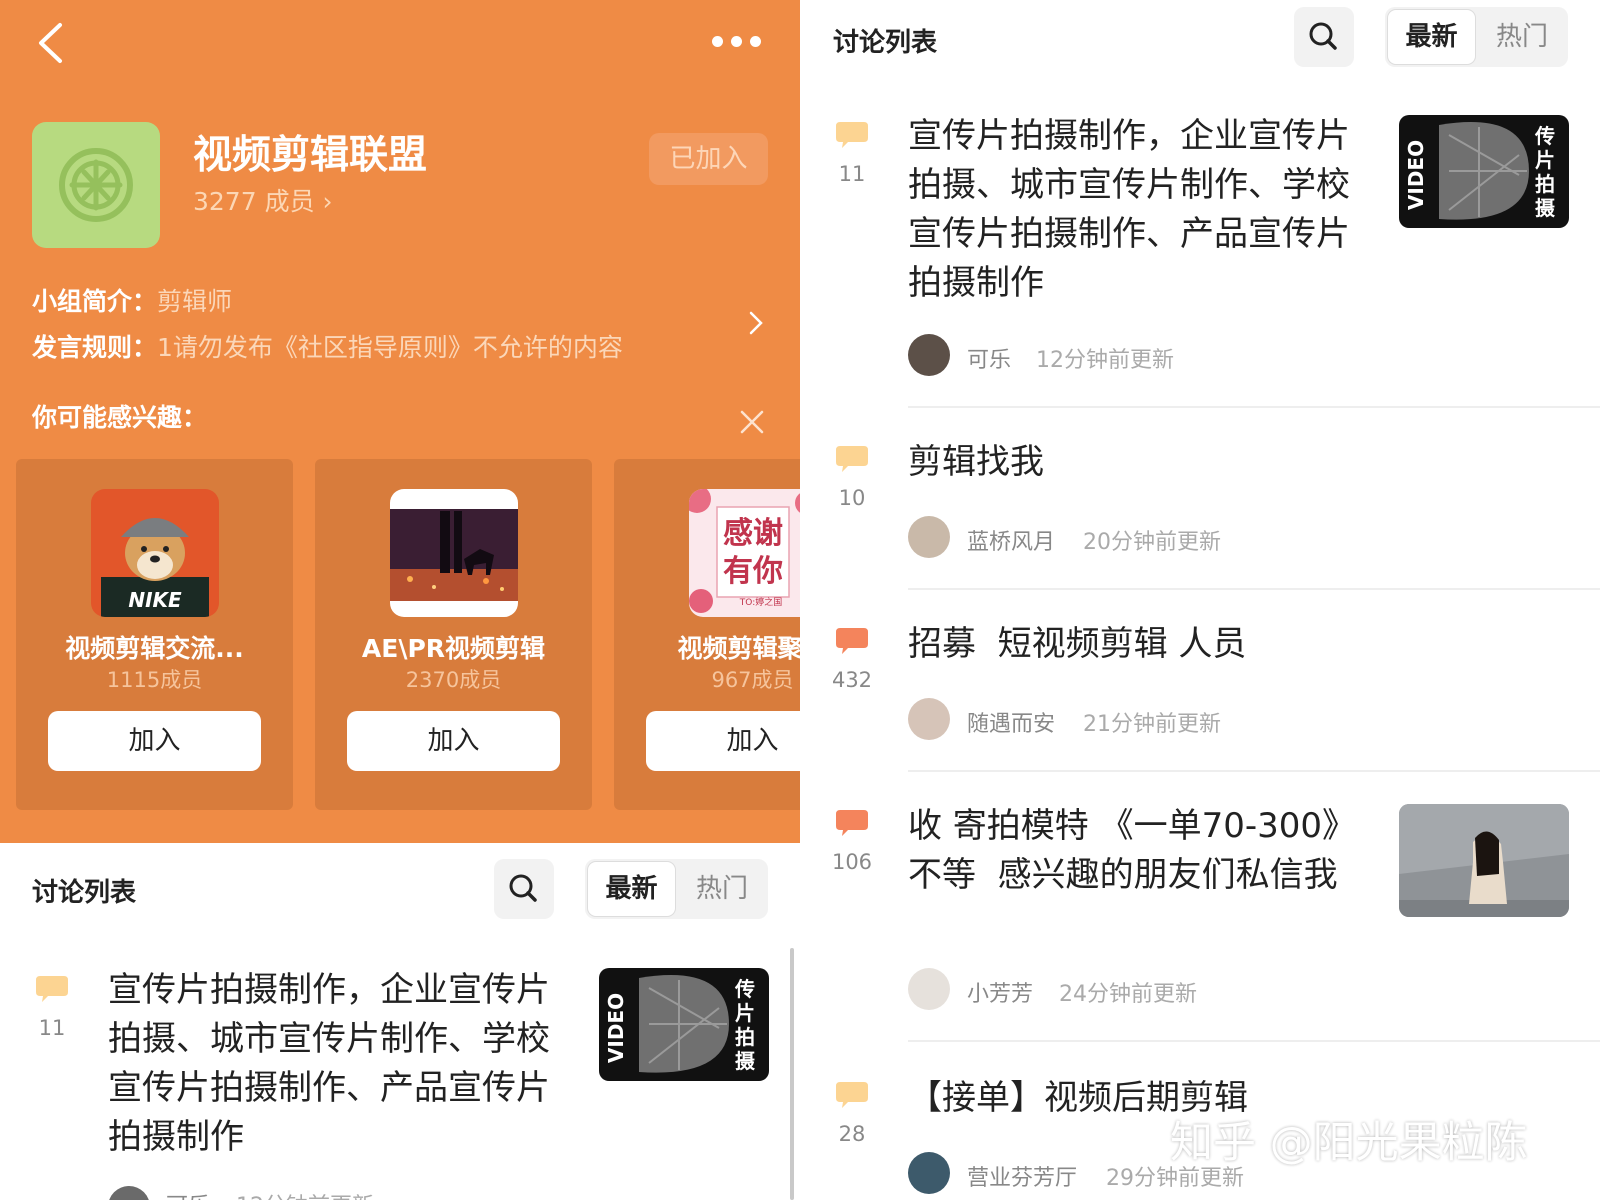  Describe the element at coordinates (852, 680) in the screenshot. I see `comment-count: 432` at that location.